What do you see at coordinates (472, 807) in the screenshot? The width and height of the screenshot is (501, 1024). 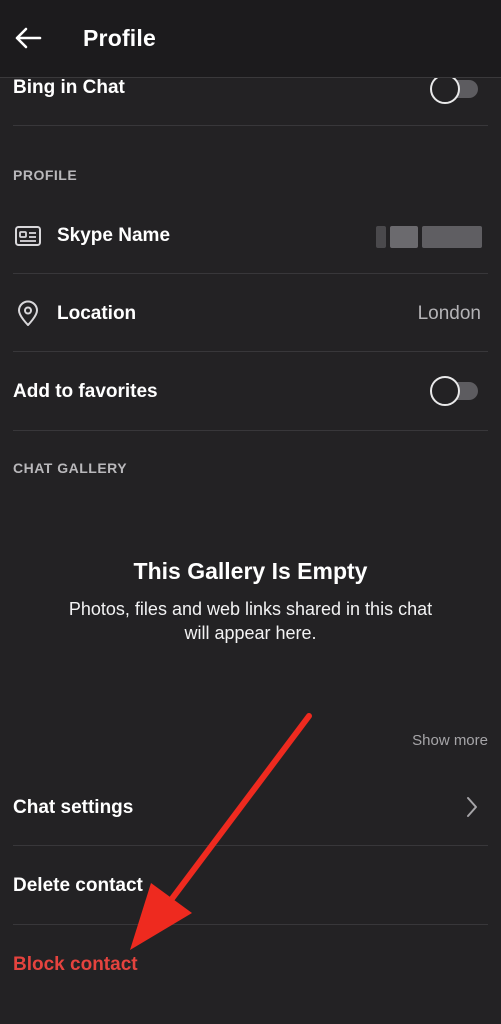 I see `chevron-right-icon` at bounding box center [472, 807].